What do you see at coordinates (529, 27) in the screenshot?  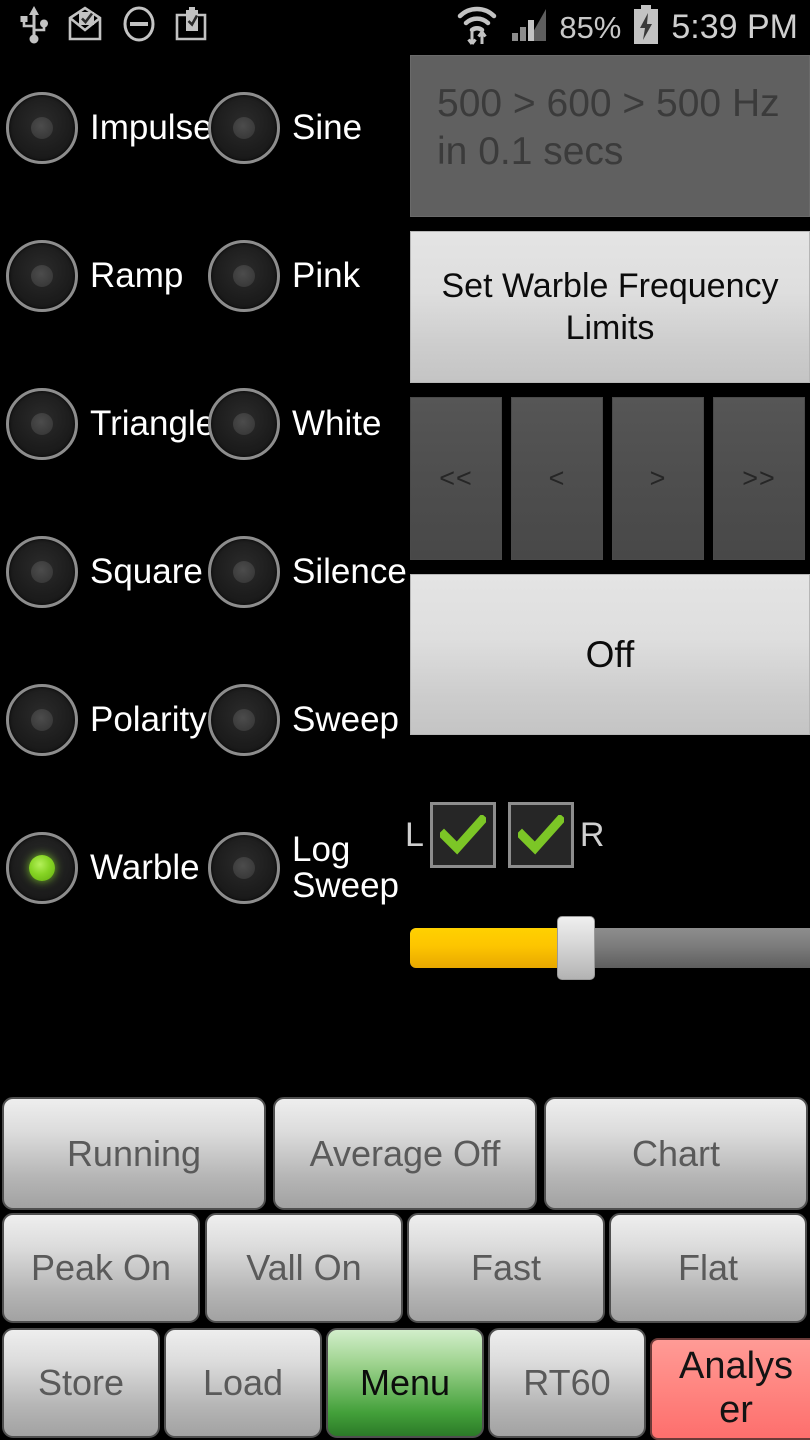 I see `cell-signal-icon` at bounding box center [529, 27].